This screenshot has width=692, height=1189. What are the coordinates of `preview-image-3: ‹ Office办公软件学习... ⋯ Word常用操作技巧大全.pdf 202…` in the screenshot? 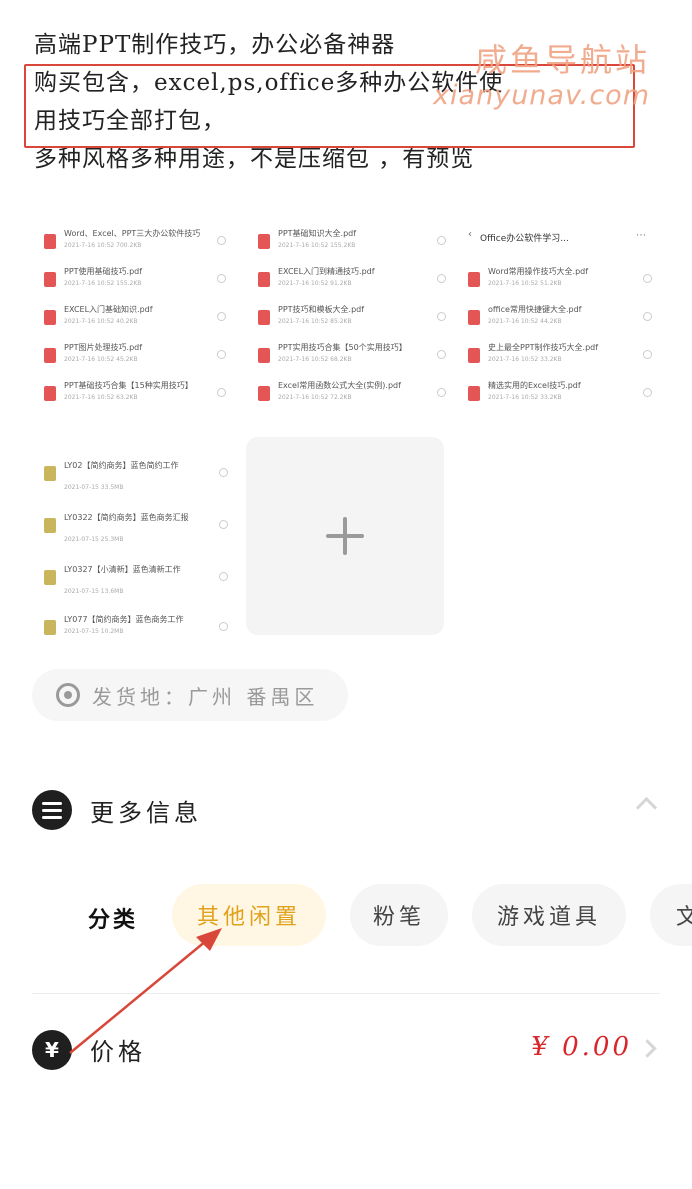 It's located at (560, 316).